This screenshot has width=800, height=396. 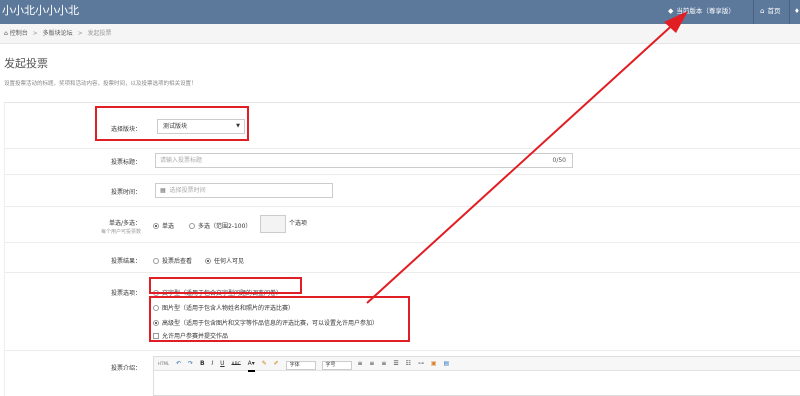 I want to click on align-center-icon: ≡, so click(x=371, y=363).